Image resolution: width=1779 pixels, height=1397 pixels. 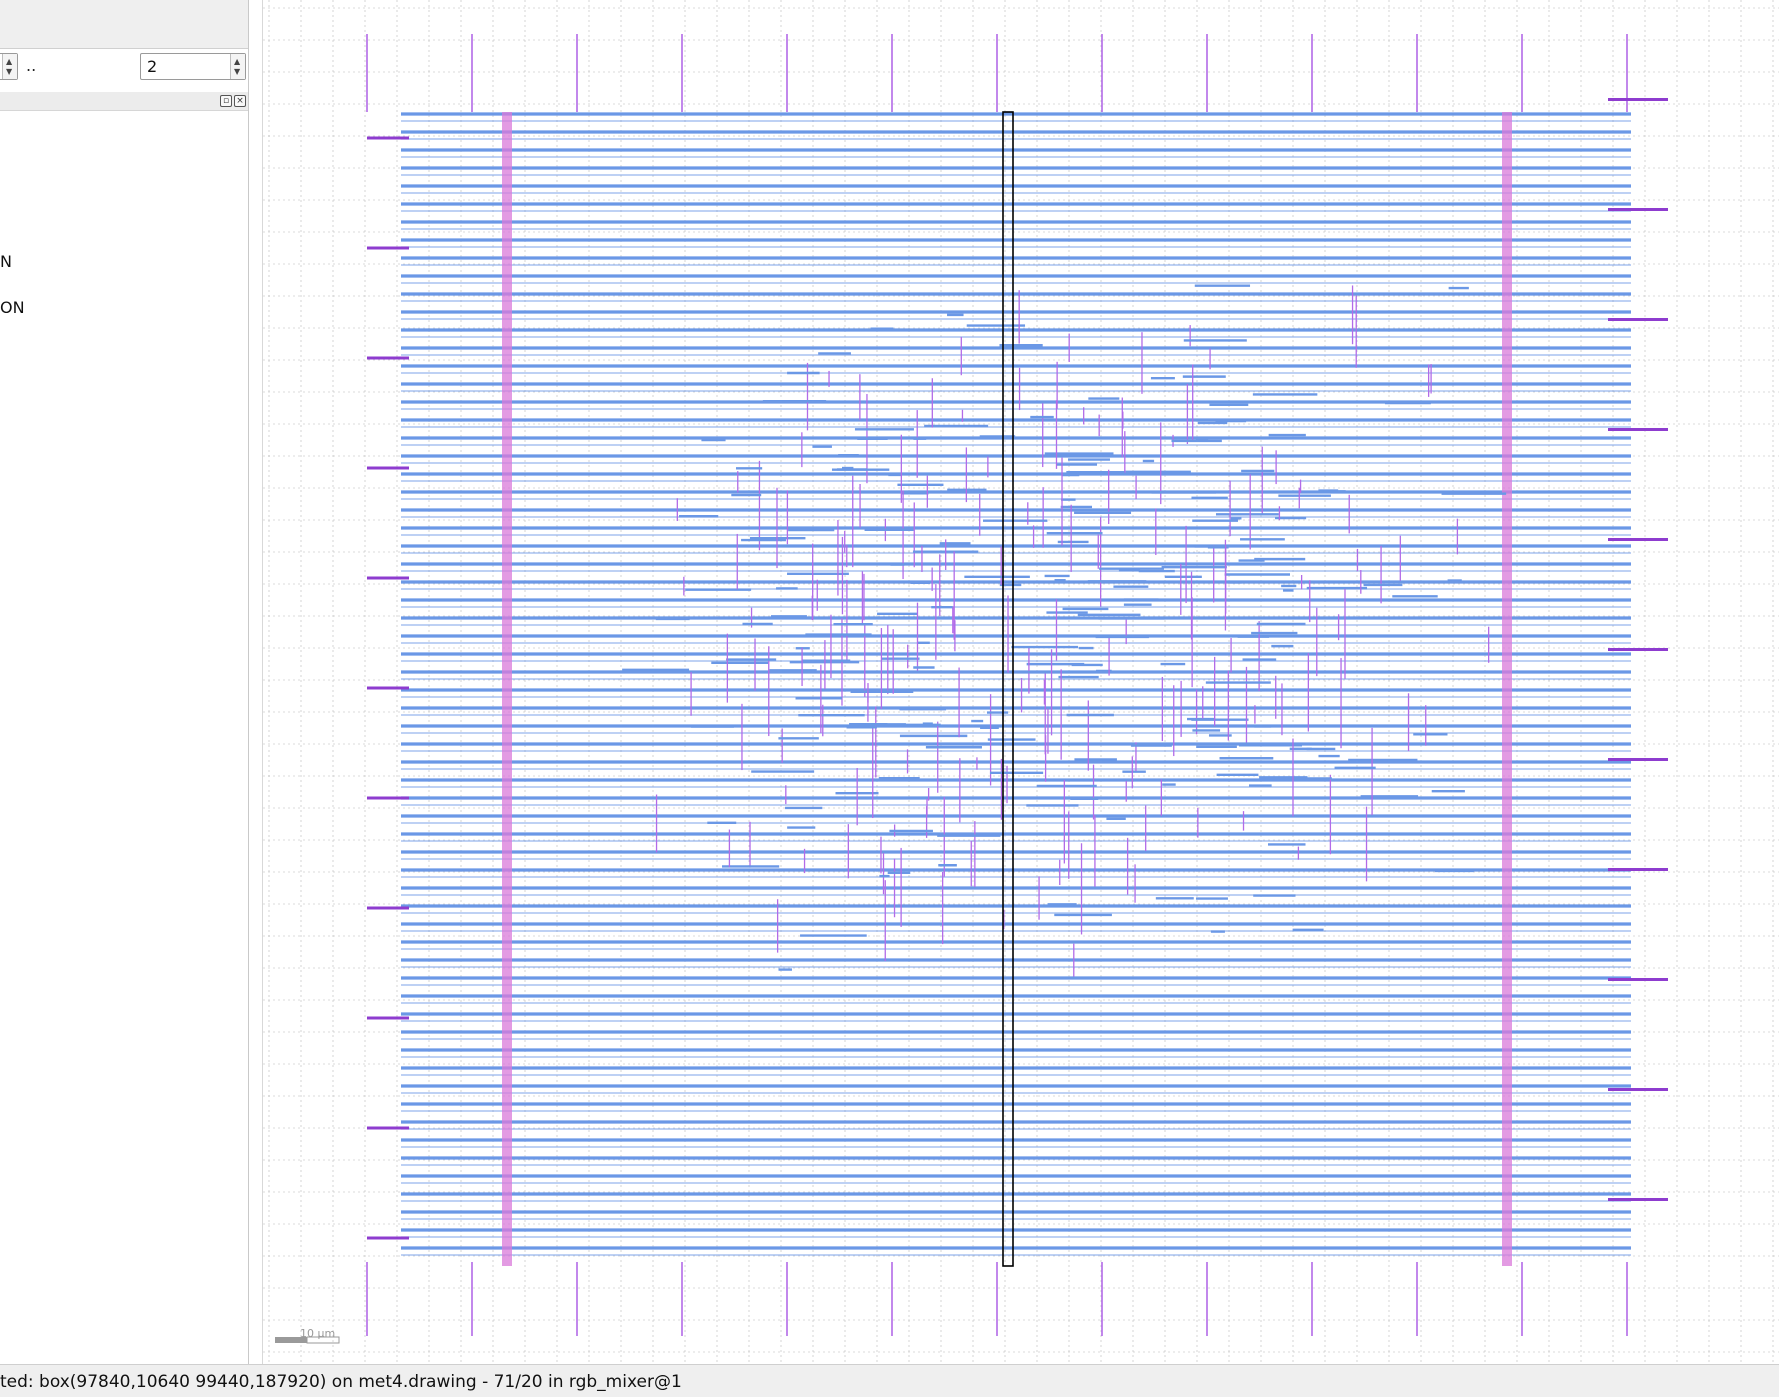 I want to click on sidebar-header, so click(x=124, y=24).